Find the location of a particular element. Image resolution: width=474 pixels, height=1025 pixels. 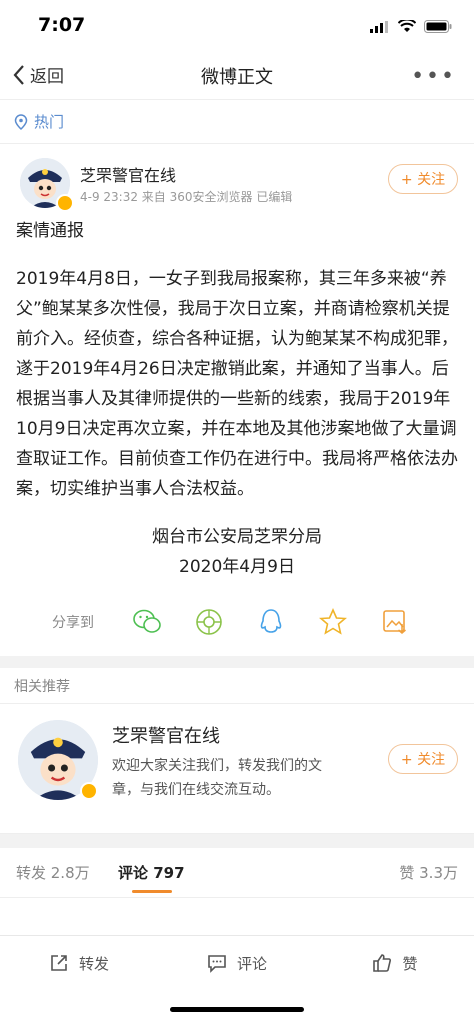

moments-share-icon is located at coordinates (209, 622).